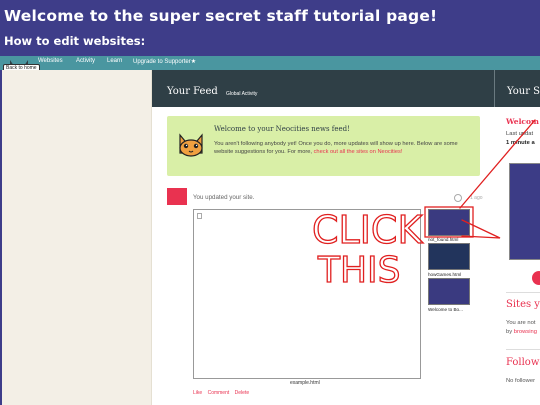  I want to click on feed-title: Your Feed, so click(192, 91).